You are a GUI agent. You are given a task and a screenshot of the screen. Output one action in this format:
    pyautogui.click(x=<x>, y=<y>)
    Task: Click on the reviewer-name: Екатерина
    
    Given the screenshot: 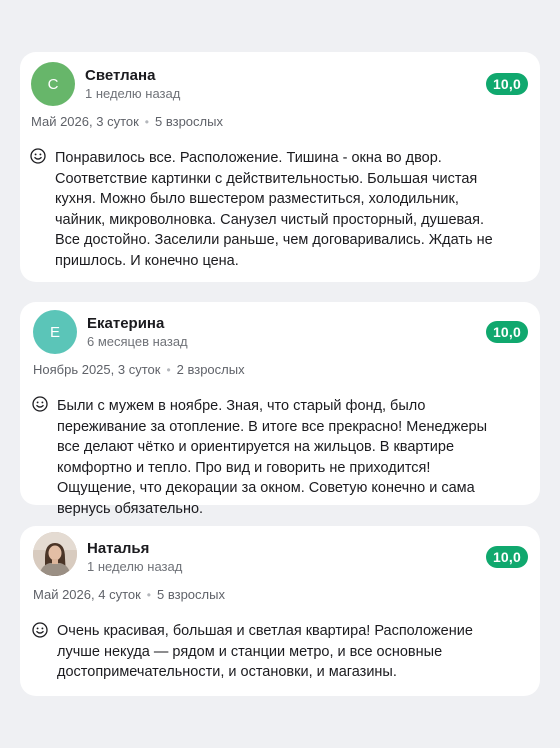 What is the action you would take?
    pyautogui.click(x=126, y=323)
    